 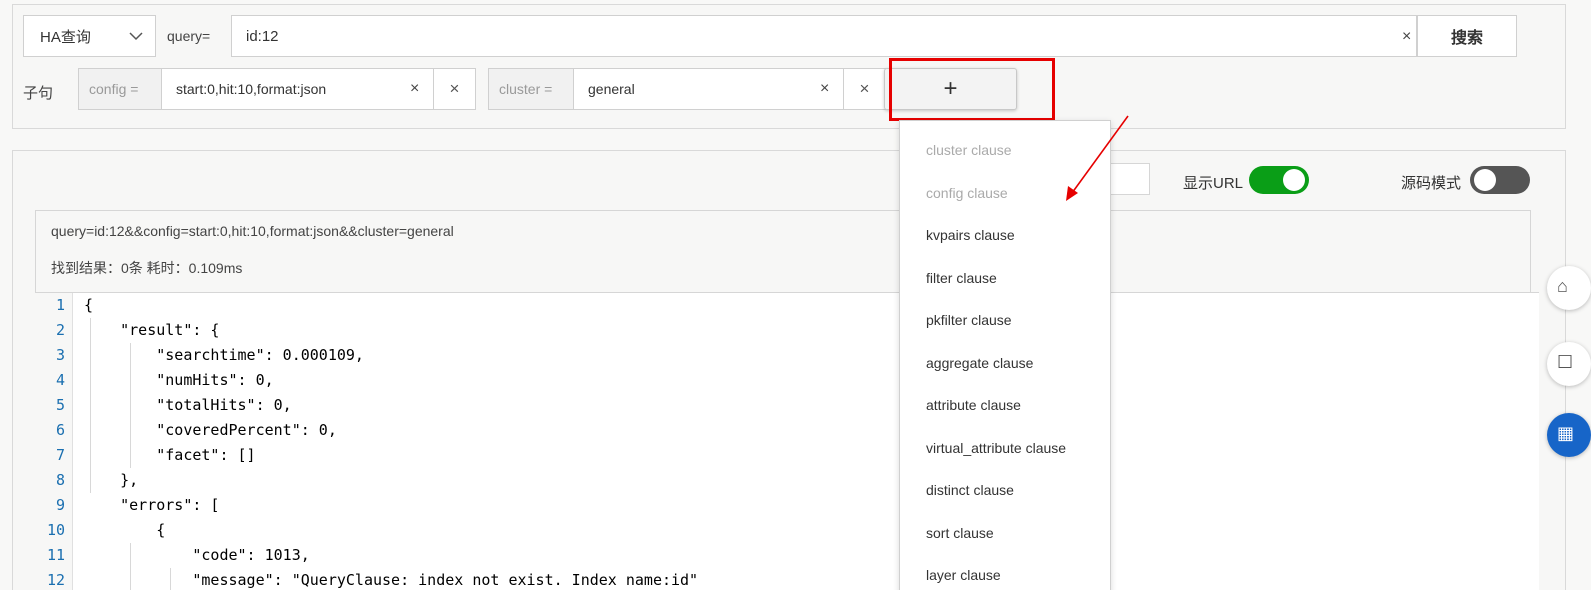 I want to click on dropdown-item: aggregate clause, so click(x=979, y=363).